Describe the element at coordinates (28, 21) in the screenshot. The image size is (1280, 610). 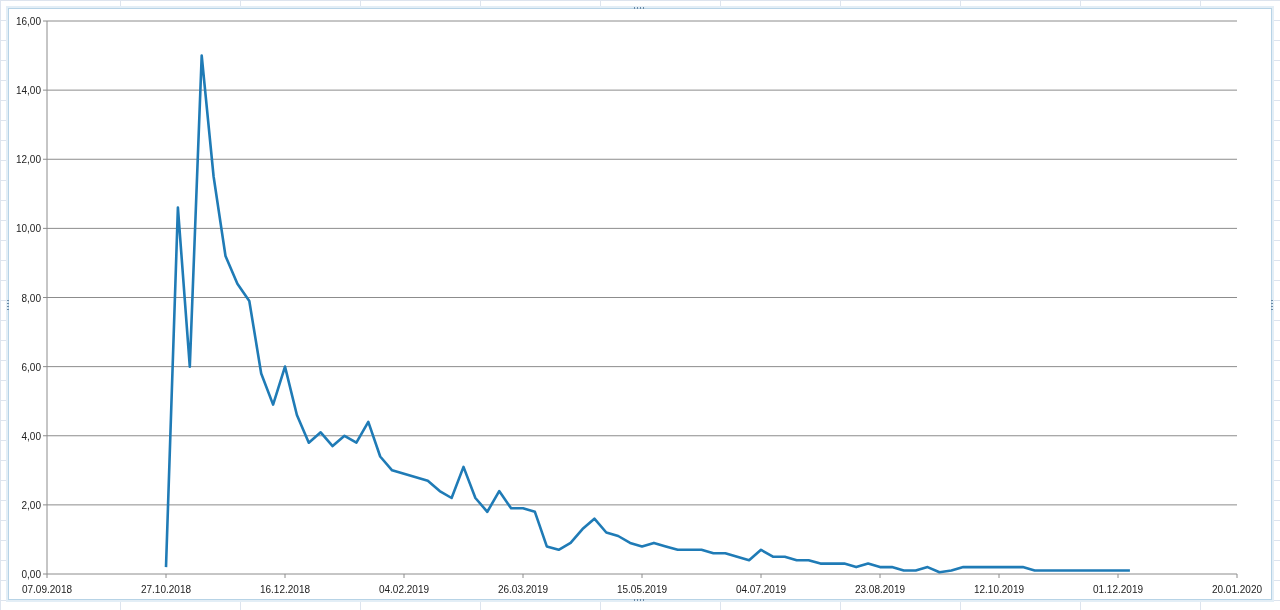
I see `y-tick-label: 16,00` at that location.